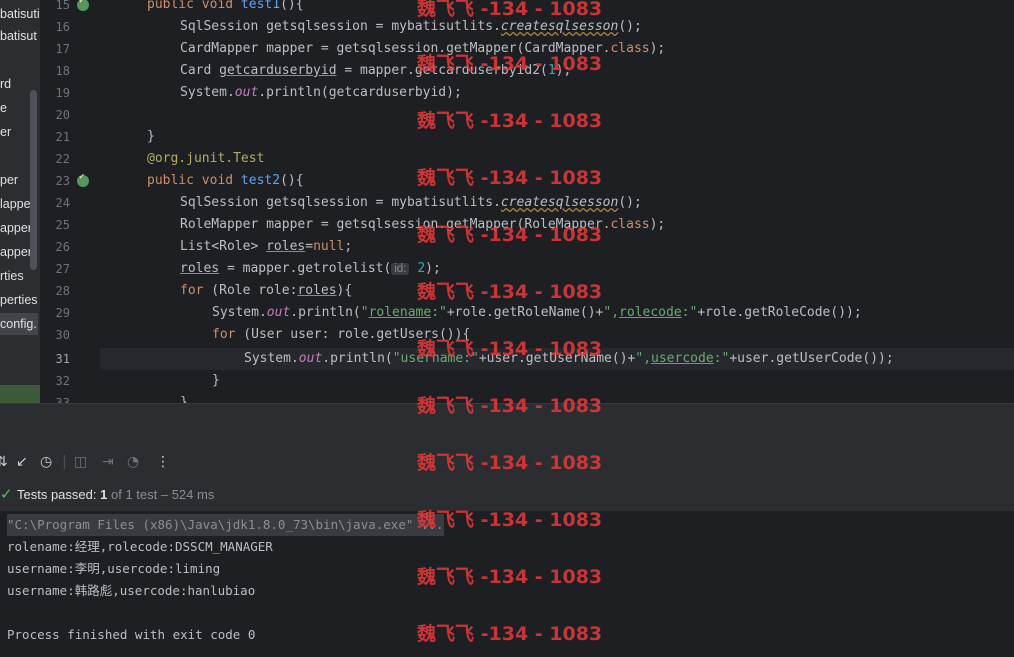 This screenshot has height=657, width=1014. I want to click on collapse-icon: ↙, so click(22, 462).